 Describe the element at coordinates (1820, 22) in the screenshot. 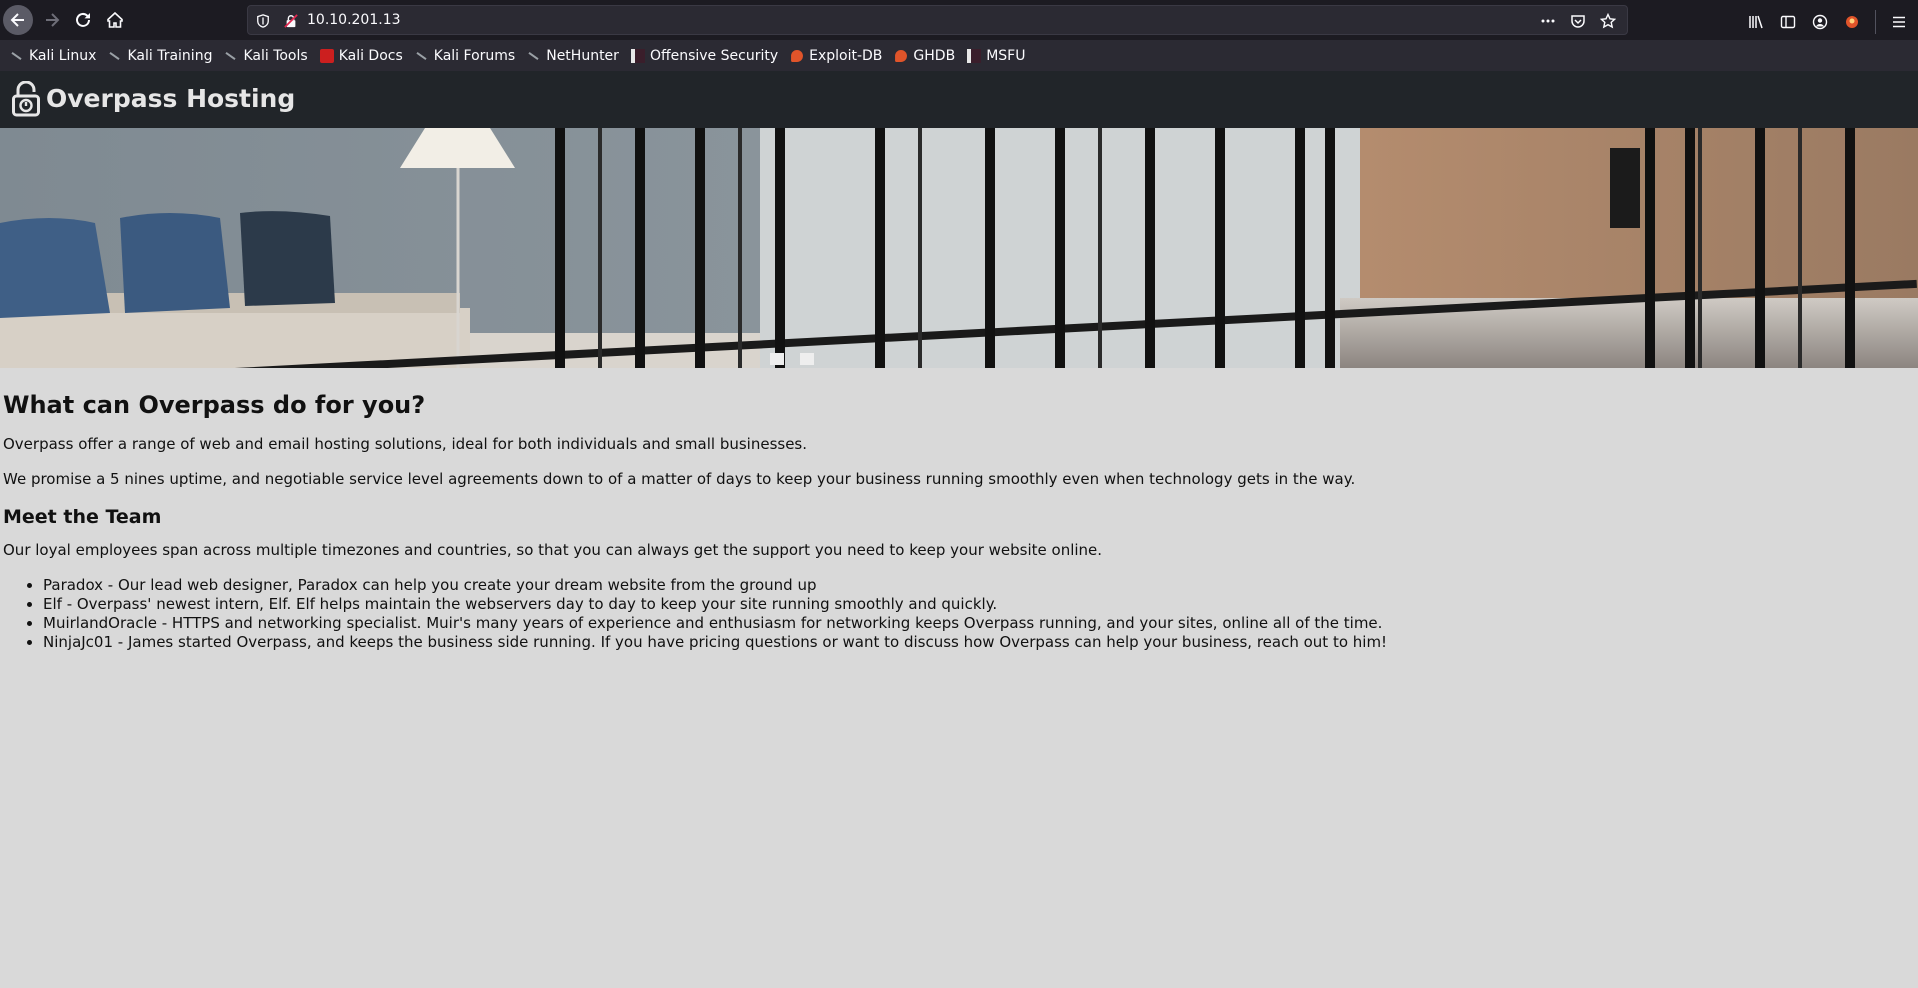

I see `account-icon` at that location.